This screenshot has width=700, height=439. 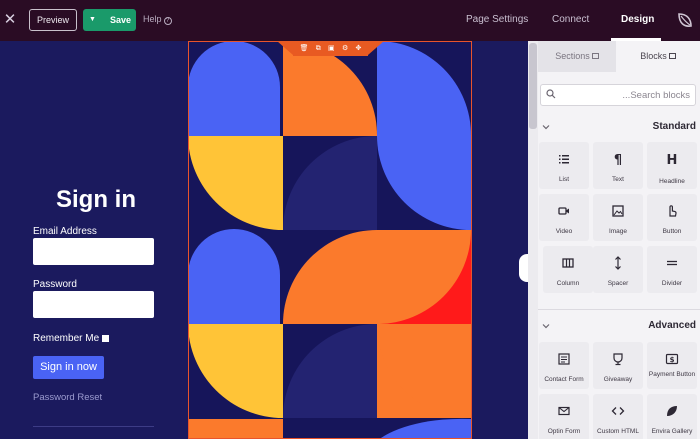 I want to click on password-label: Password, so click(x=55, y=284).